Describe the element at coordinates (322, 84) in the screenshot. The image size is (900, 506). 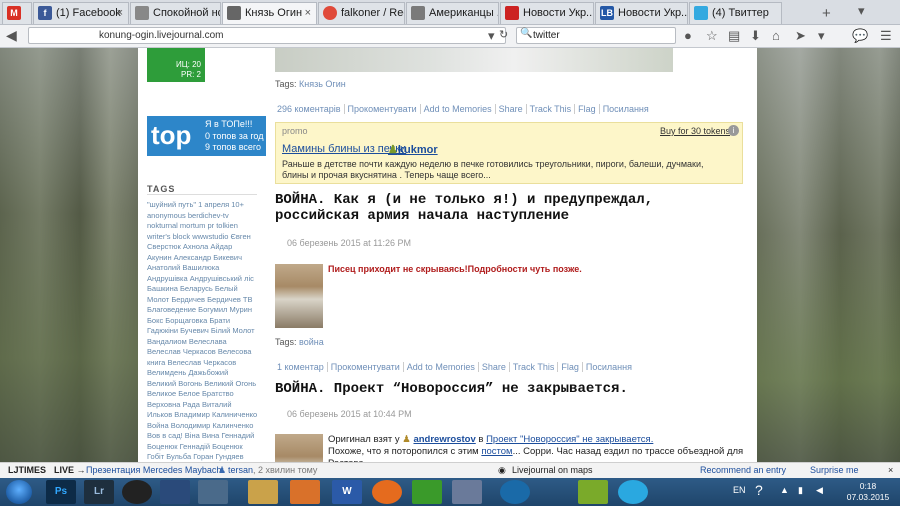
I see `tag-link: Князь Огин` at that location.